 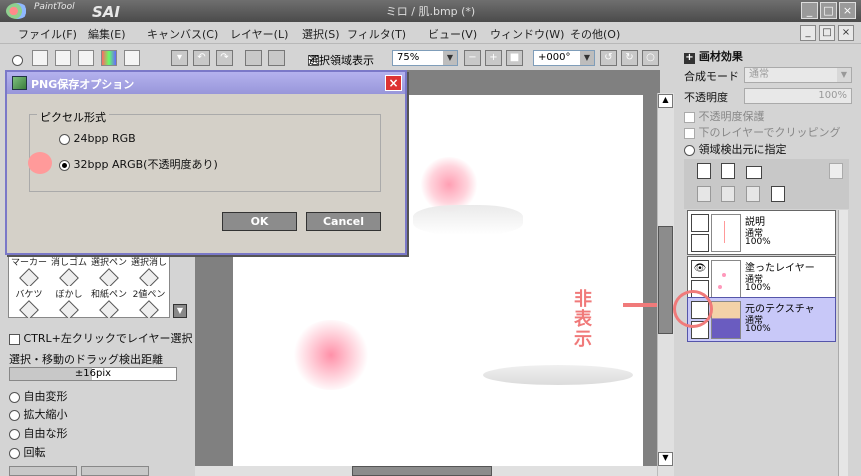 I want to click on clear-layer-icon, so click(x=753, y=194).